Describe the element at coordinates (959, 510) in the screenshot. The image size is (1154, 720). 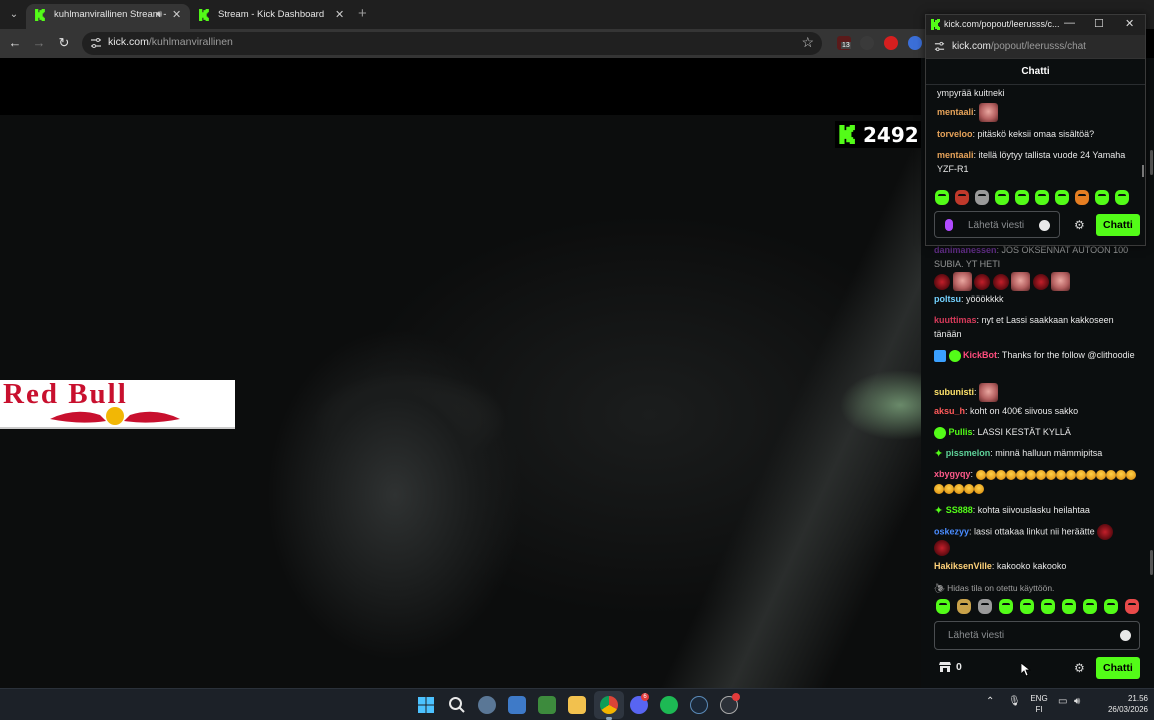
I see `chat-username: SS888` at that location.